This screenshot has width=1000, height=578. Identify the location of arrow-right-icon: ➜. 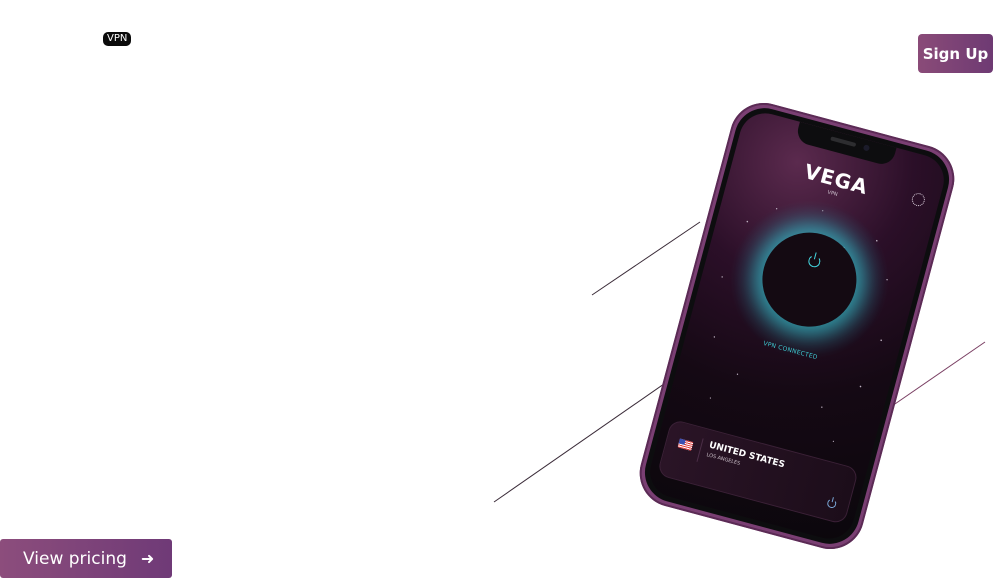
(147, 558).